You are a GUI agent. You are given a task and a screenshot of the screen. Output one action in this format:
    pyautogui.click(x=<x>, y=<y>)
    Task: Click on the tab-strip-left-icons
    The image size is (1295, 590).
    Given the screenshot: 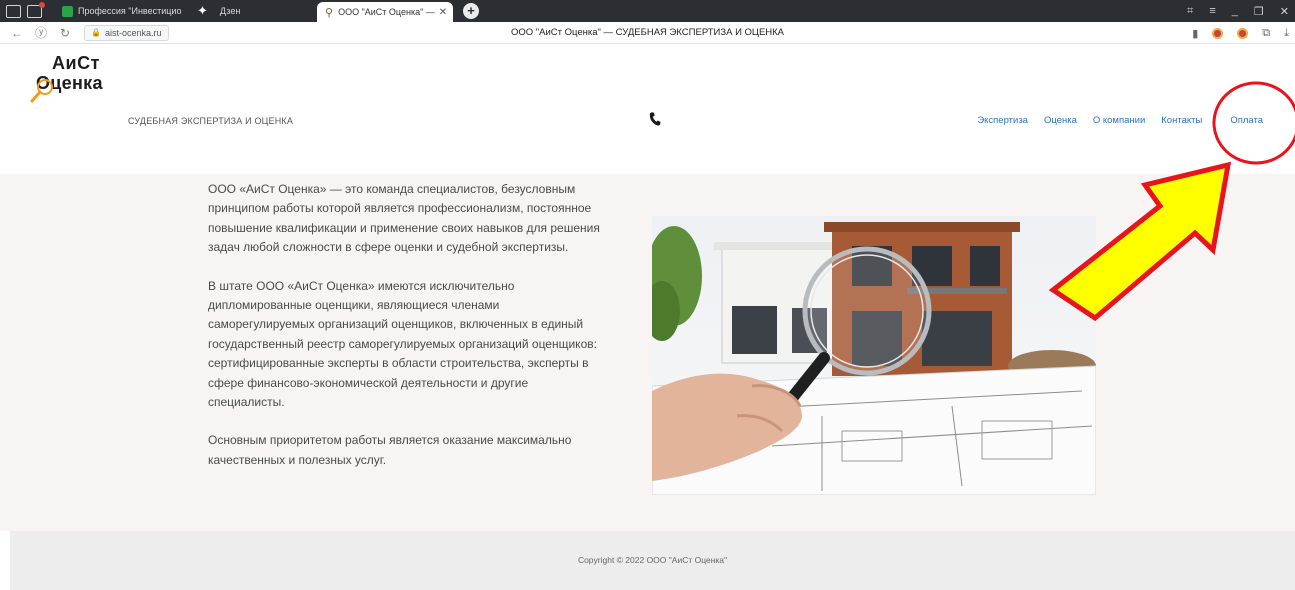 What is the action you would take?
    pyautogui.click(x=22, y=11)
    